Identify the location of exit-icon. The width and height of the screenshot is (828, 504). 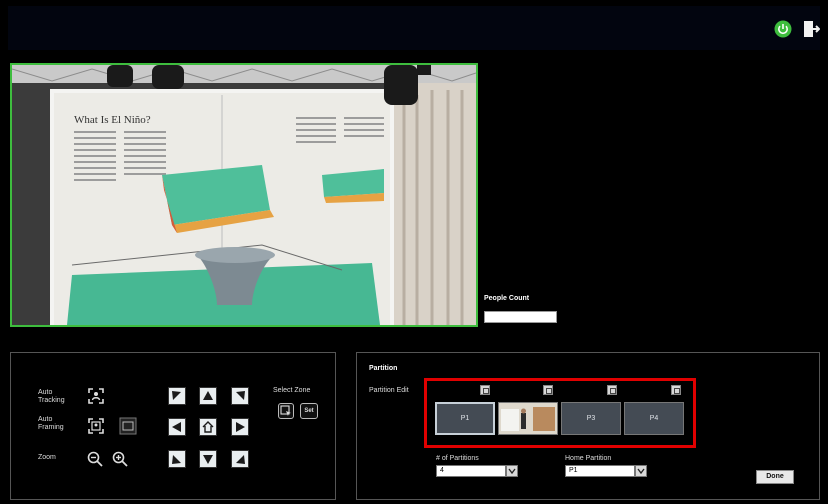
(811, 29).